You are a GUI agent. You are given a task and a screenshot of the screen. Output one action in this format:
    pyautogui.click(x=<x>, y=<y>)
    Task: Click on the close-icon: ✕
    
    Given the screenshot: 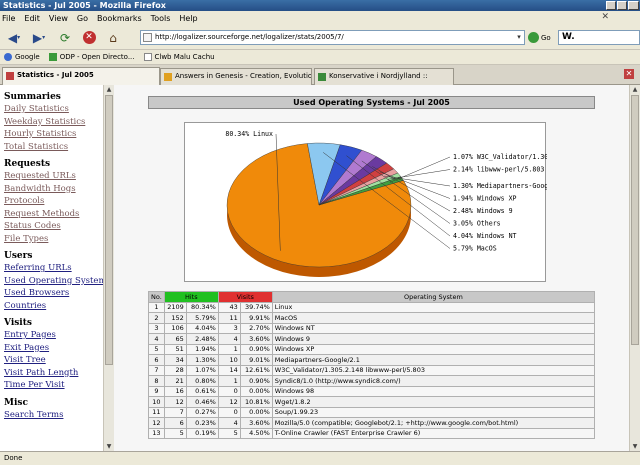 What is the action you would take?
    pyautogui.click(x=605, y=17)
    